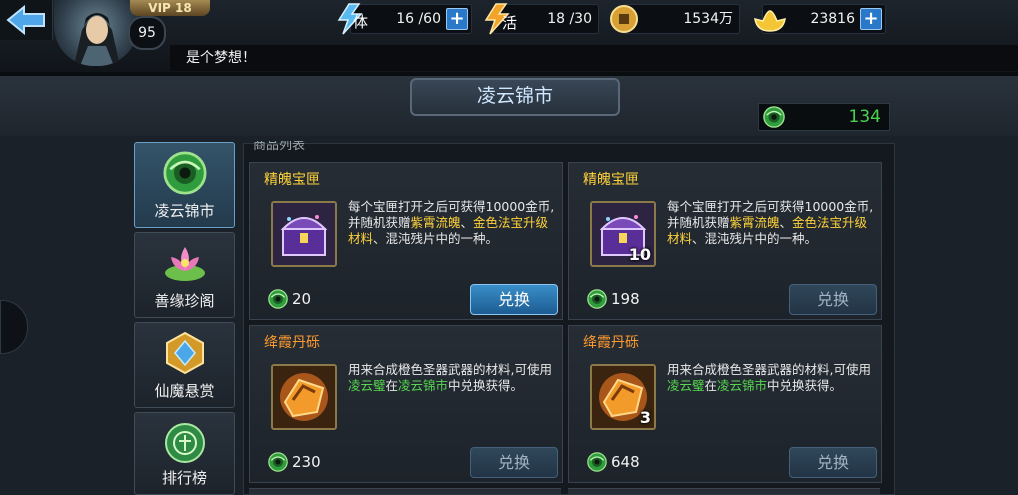  Describe the element at coordinates (185, 264) in the screenshot. I see `lotus-icon` at that location.